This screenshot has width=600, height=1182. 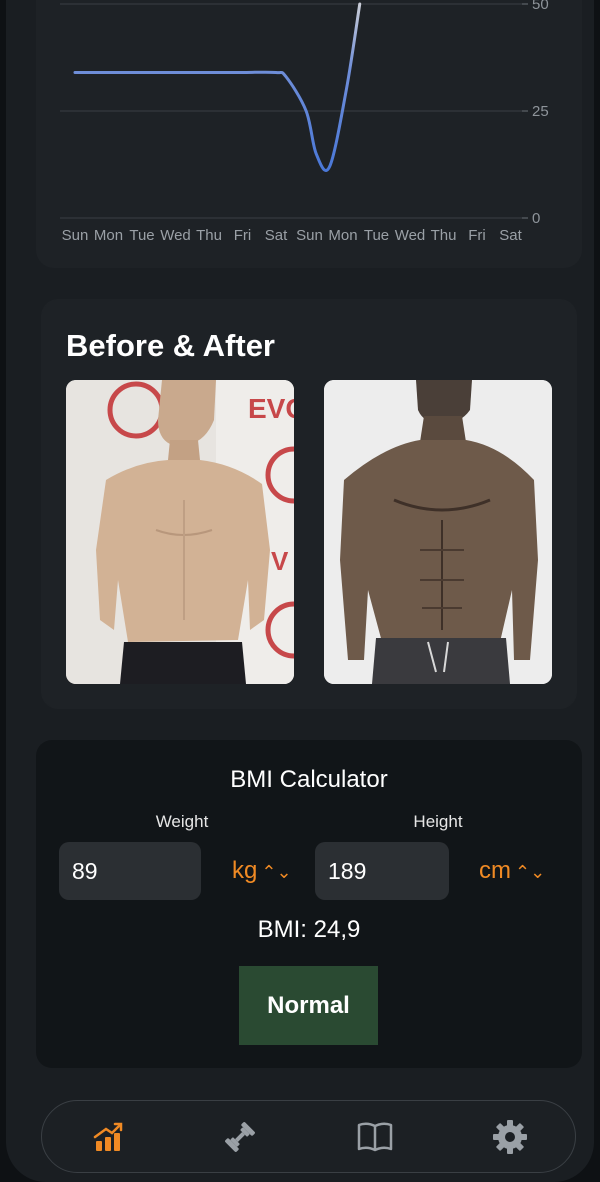 I want to click on before-after-title: Before & After, so click(x=170, y=345).